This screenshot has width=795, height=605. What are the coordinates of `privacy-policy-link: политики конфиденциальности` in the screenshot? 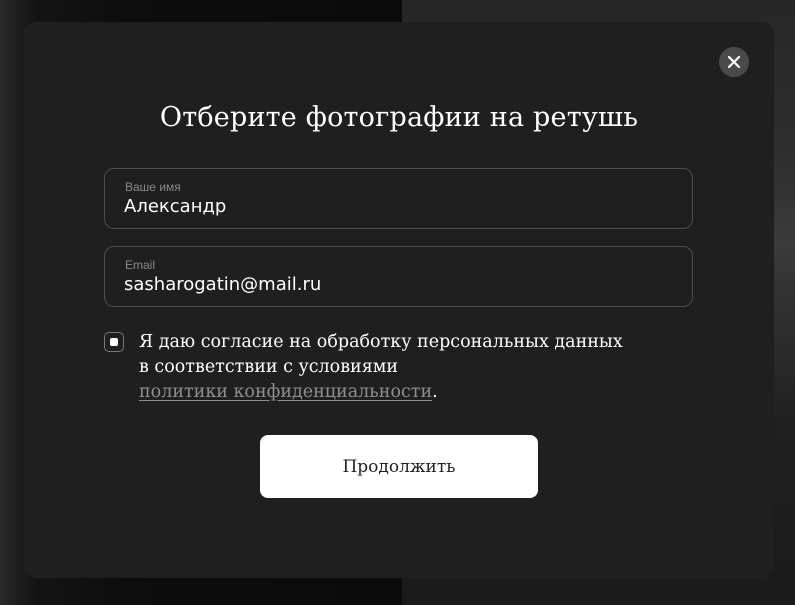 It's located at (285, 392).